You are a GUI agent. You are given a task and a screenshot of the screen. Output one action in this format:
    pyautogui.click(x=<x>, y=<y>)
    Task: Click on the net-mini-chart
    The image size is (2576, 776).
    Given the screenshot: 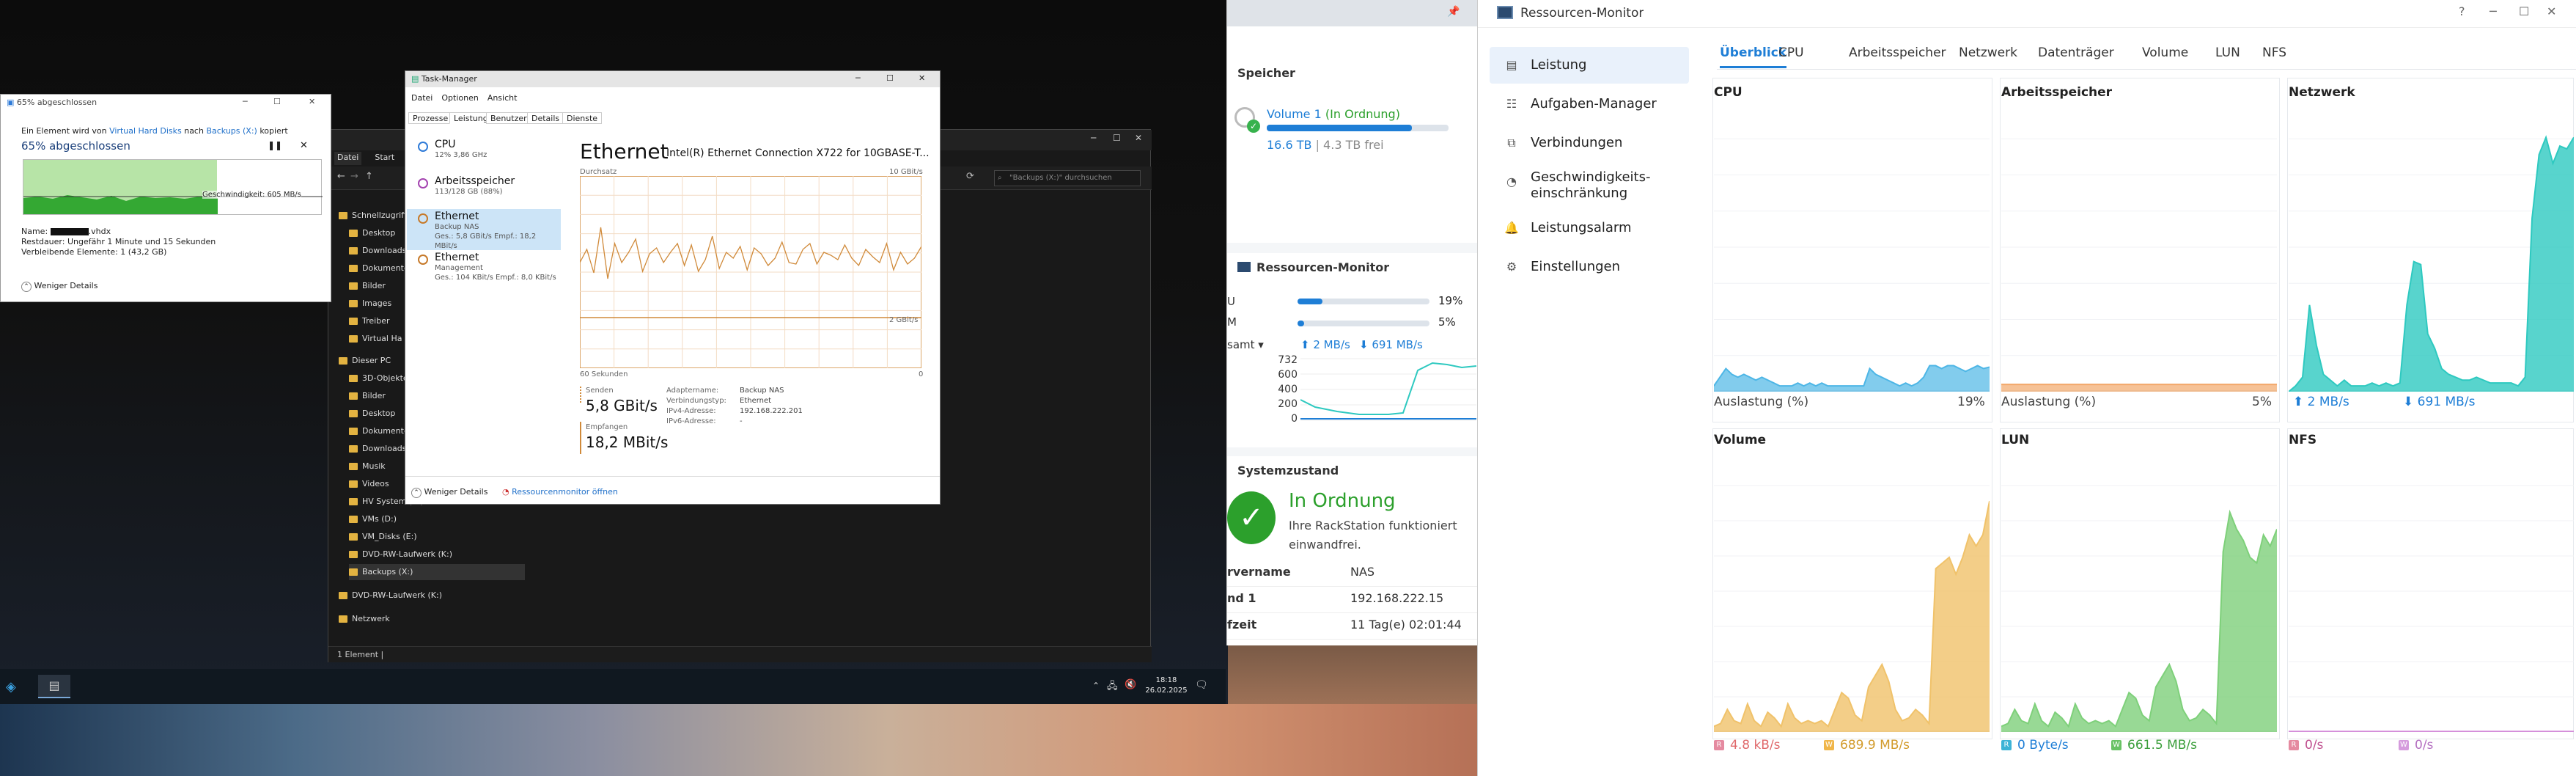 What is the action you would take?
    pyautogui.click(x=1388, y=389)
    